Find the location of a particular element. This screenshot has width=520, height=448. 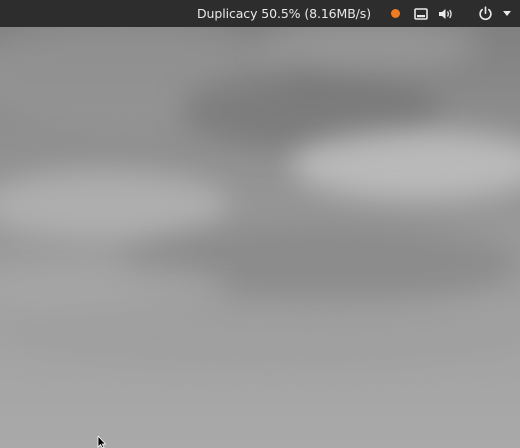

tray-indicator is located at coordinates (421, 13).